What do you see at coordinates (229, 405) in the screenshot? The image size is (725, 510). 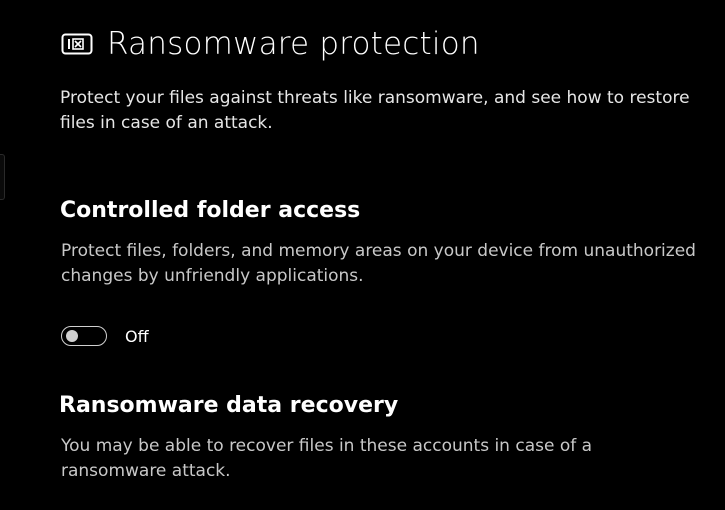 I see `ransomware-data-recovery-heading: Ransomware data recovery` at bounding box center [229, 405].